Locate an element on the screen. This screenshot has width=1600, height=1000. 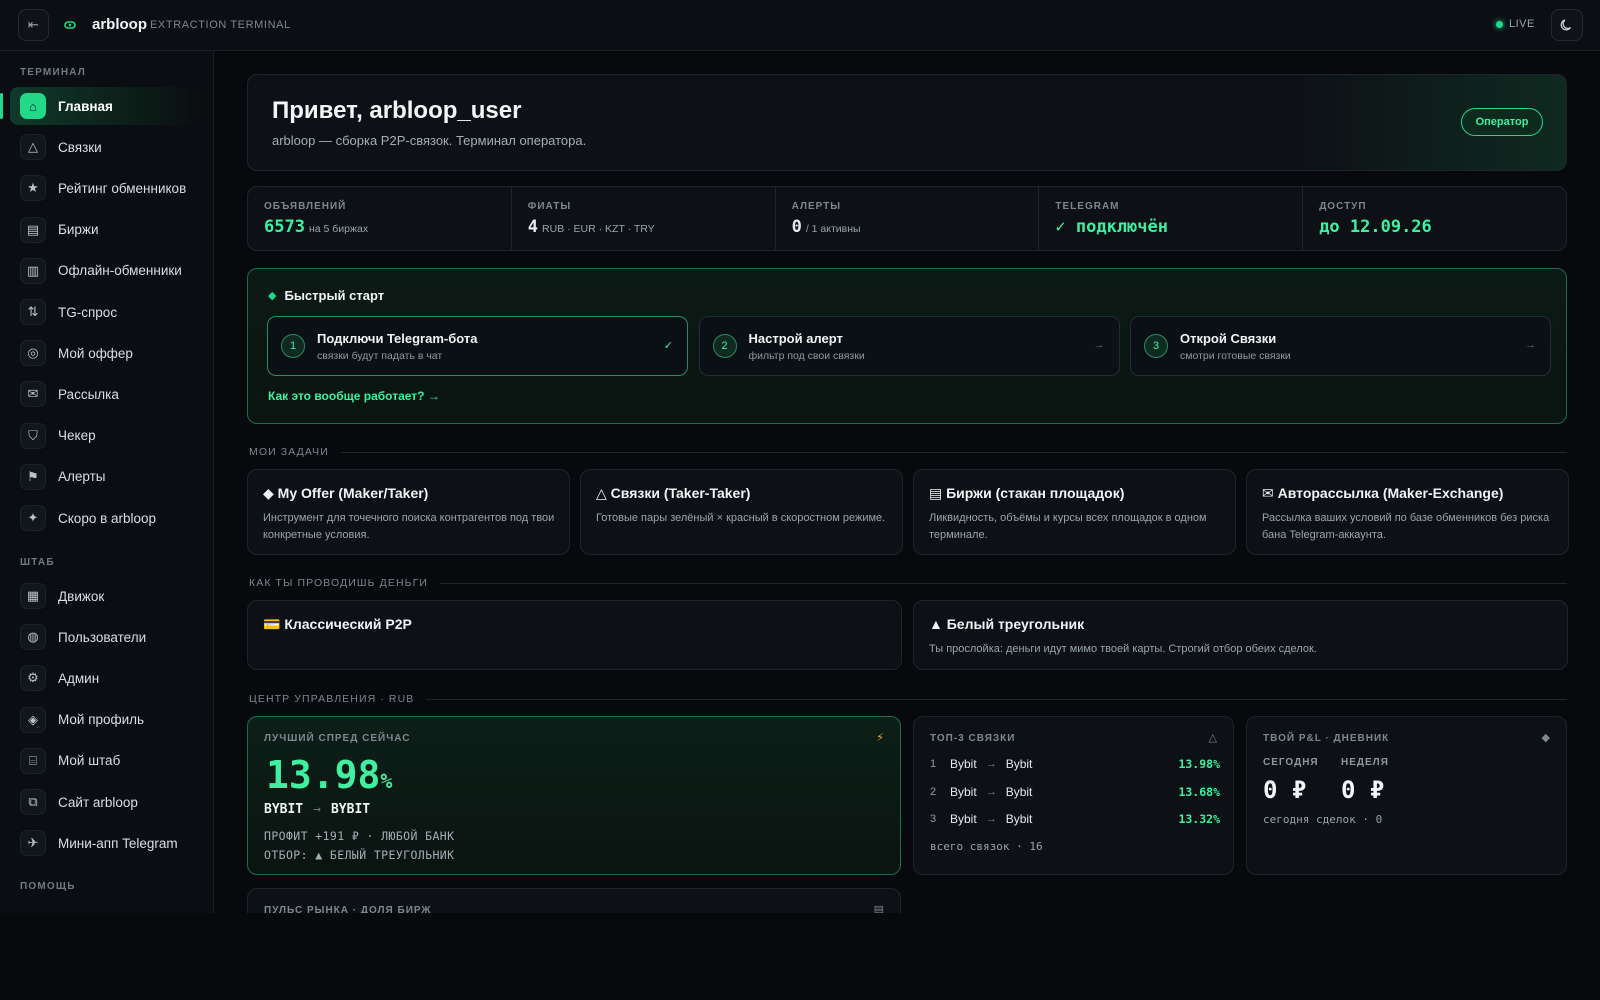
operator-role-badge: Оператор is located at coordinates (1502, 122).